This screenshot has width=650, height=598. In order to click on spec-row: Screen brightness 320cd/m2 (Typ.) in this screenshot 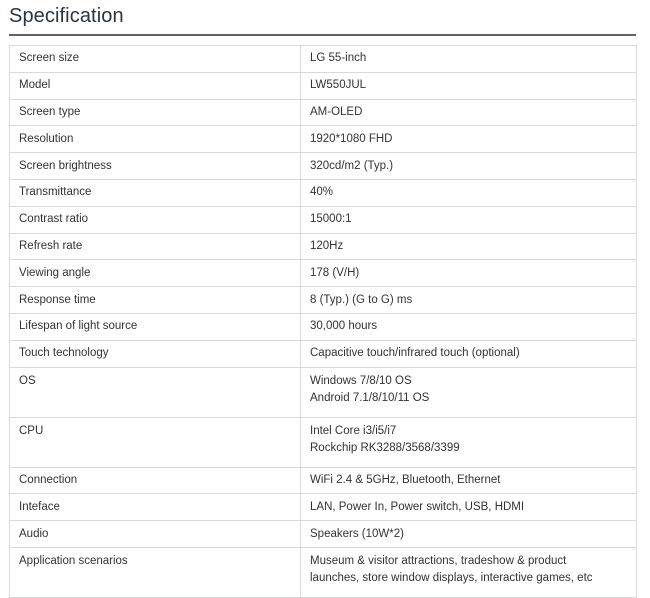, I will do `click(323, 166)`.